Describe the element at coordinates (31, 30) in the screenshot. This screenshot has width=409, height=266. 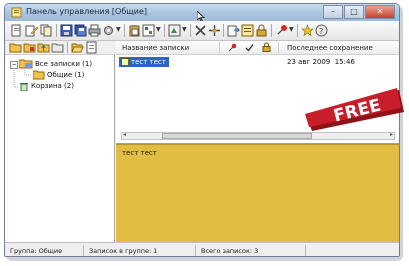
I see `edit-note-icon` at that location.